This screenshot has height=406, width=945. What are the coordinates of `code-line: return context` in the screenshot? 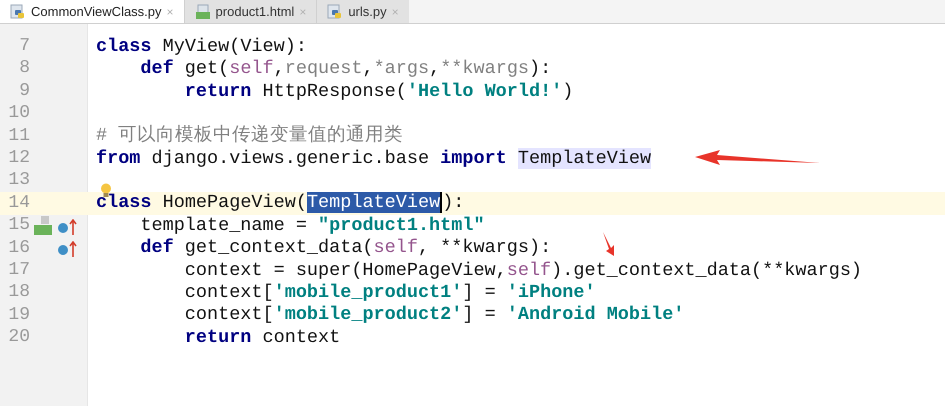 It's located at (262, 337).